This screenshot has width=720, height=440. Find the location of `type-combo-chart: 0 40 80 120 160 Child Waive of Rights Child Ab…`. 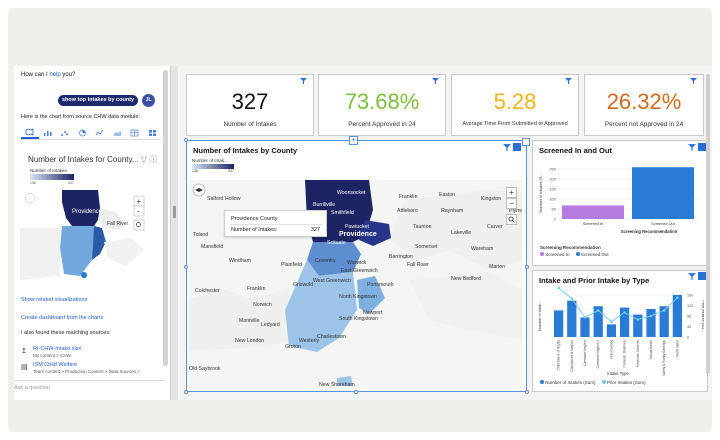

type-combo-chart: 0 40 80 120 160 Child Waive of Rights Child Ab… is located at coordinates (620, 331).